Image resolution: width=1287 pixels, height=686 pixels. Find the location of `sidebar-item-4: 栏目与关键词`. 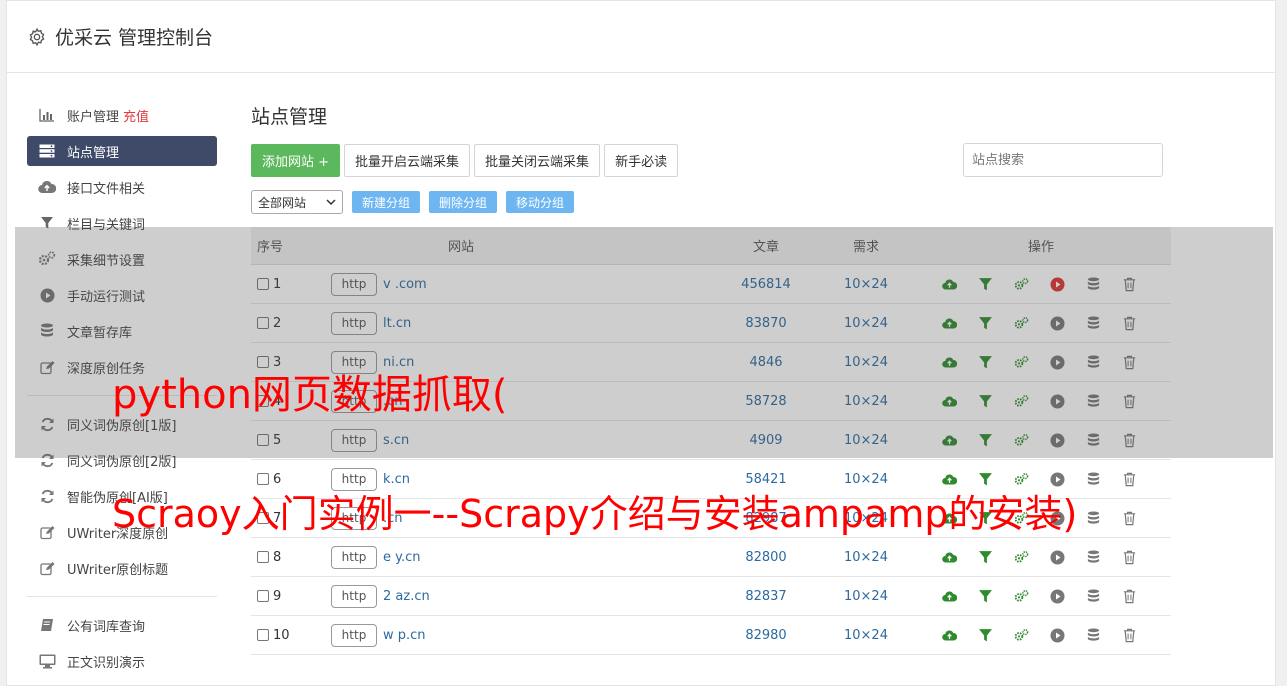

sidebar-item-4: 栏目与关键词 is located at coordinates (122, 223).